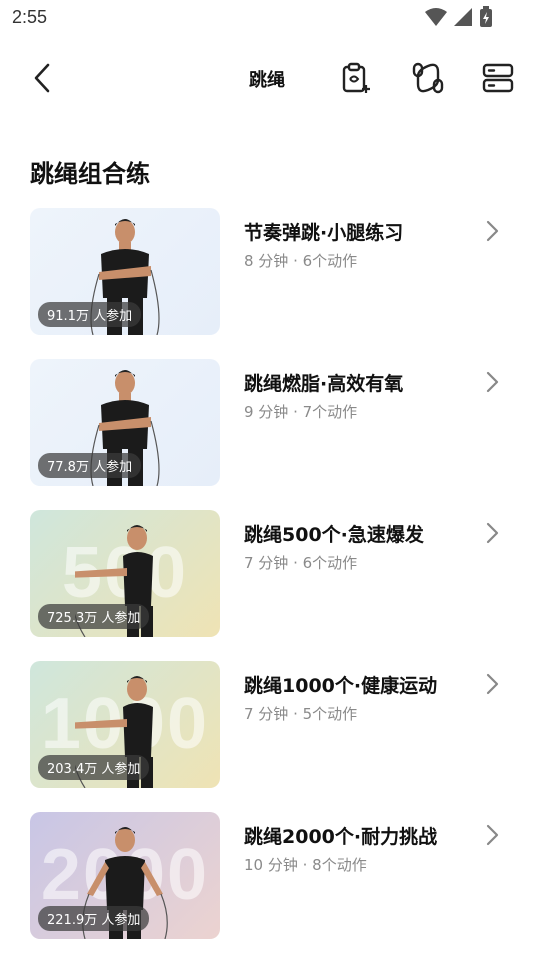 The image size is (533, 963). I want to click on course-title: 跳绳燃脂·高效有氧, so click(324, 384).